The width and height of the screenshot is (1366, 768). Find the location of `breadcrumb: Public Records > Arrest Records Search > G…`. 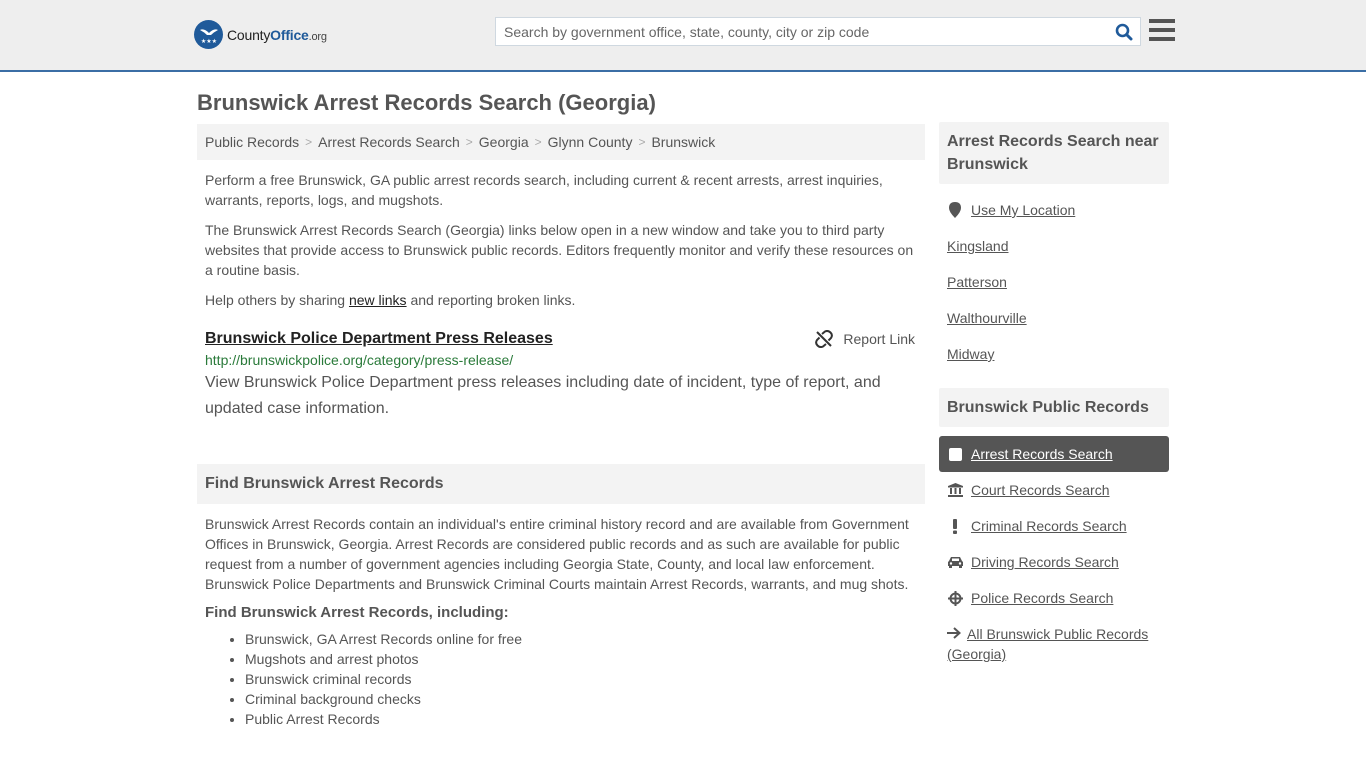

breadcrumb: Public Records > Arrest Records Search > G… is located at coordinates (561, 142).